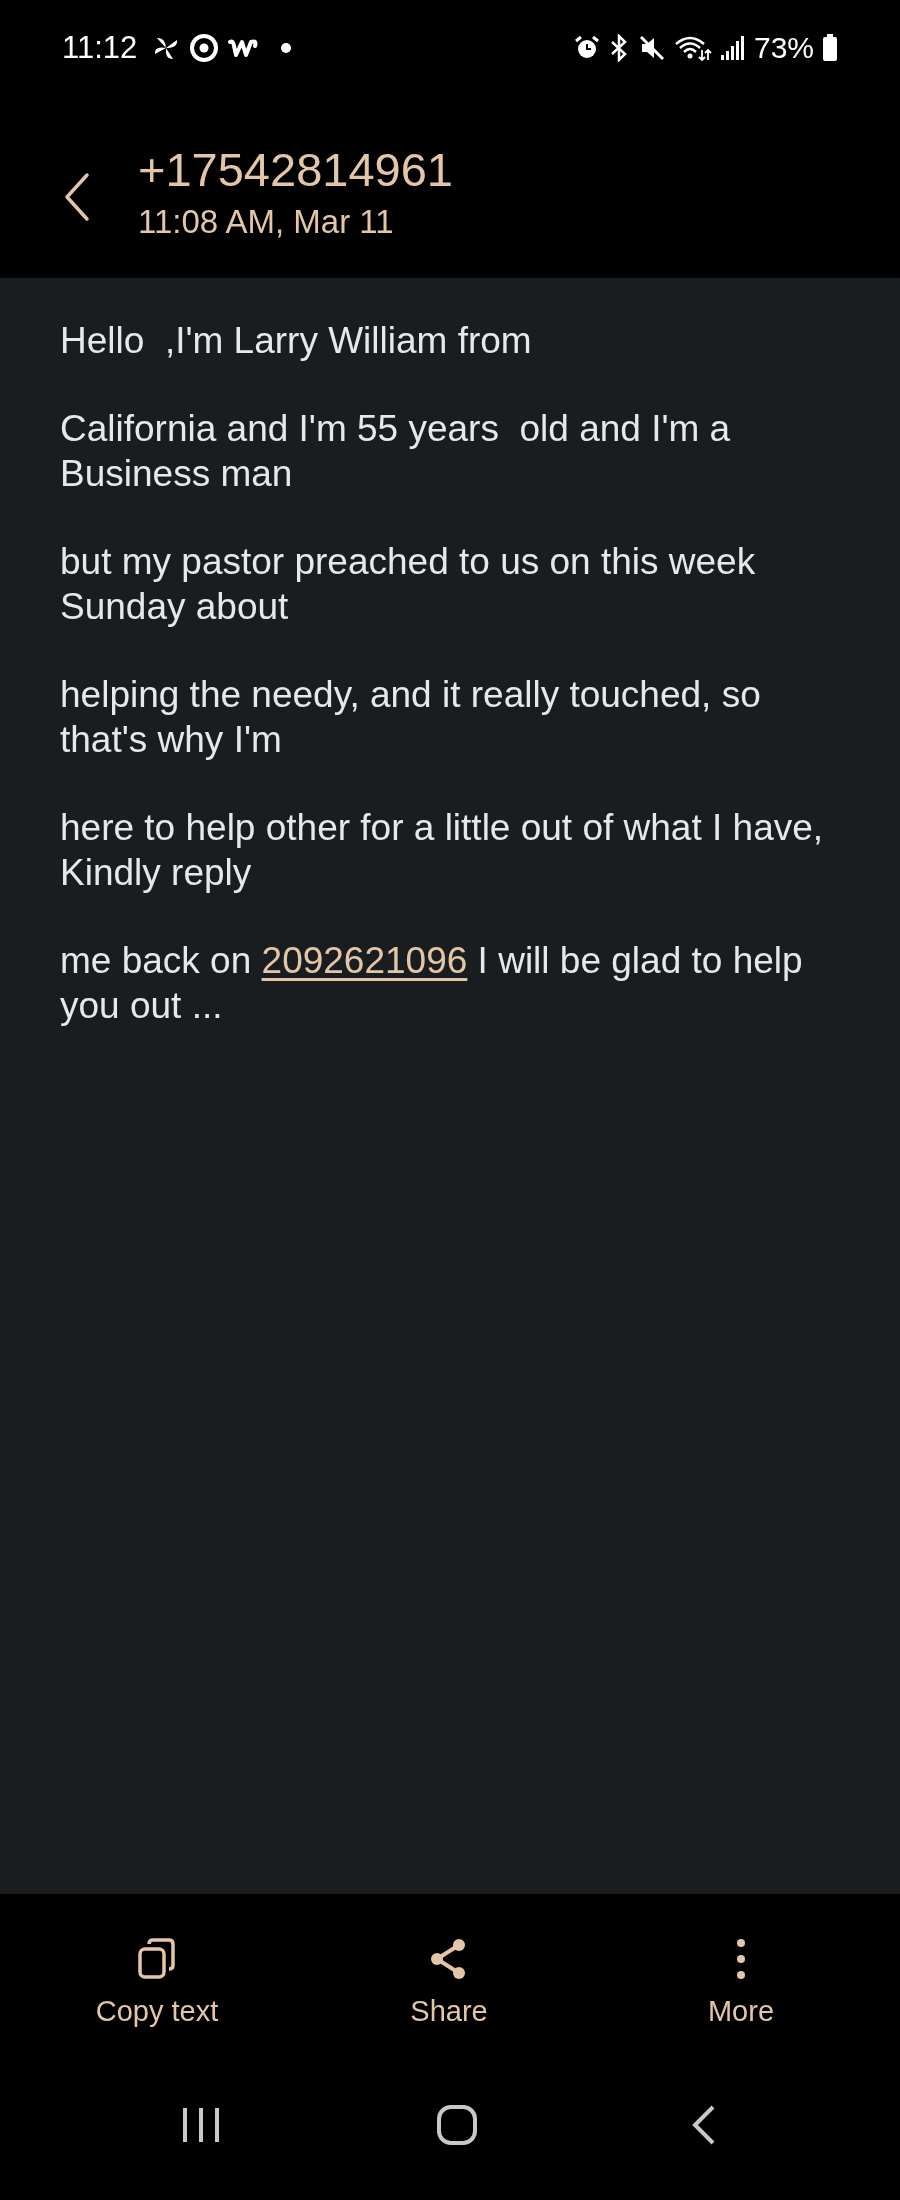 This screenshot has width=900, height=2200. Describe the element at coordinates (286, 48) in the screenshot. I see `dot-icon` at that location.